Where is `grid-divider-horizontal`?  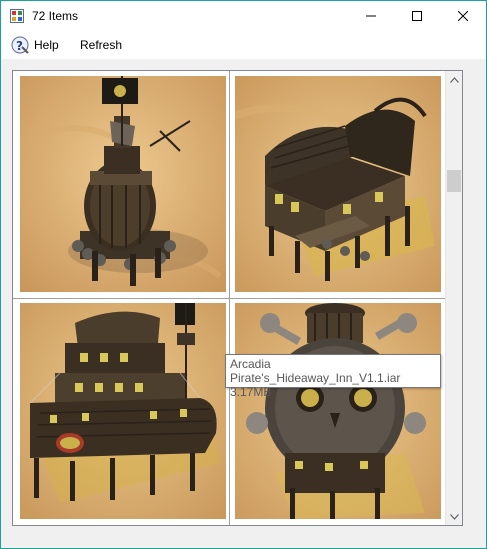
grid-divider-horizontal is located at coordinates (230, 298).